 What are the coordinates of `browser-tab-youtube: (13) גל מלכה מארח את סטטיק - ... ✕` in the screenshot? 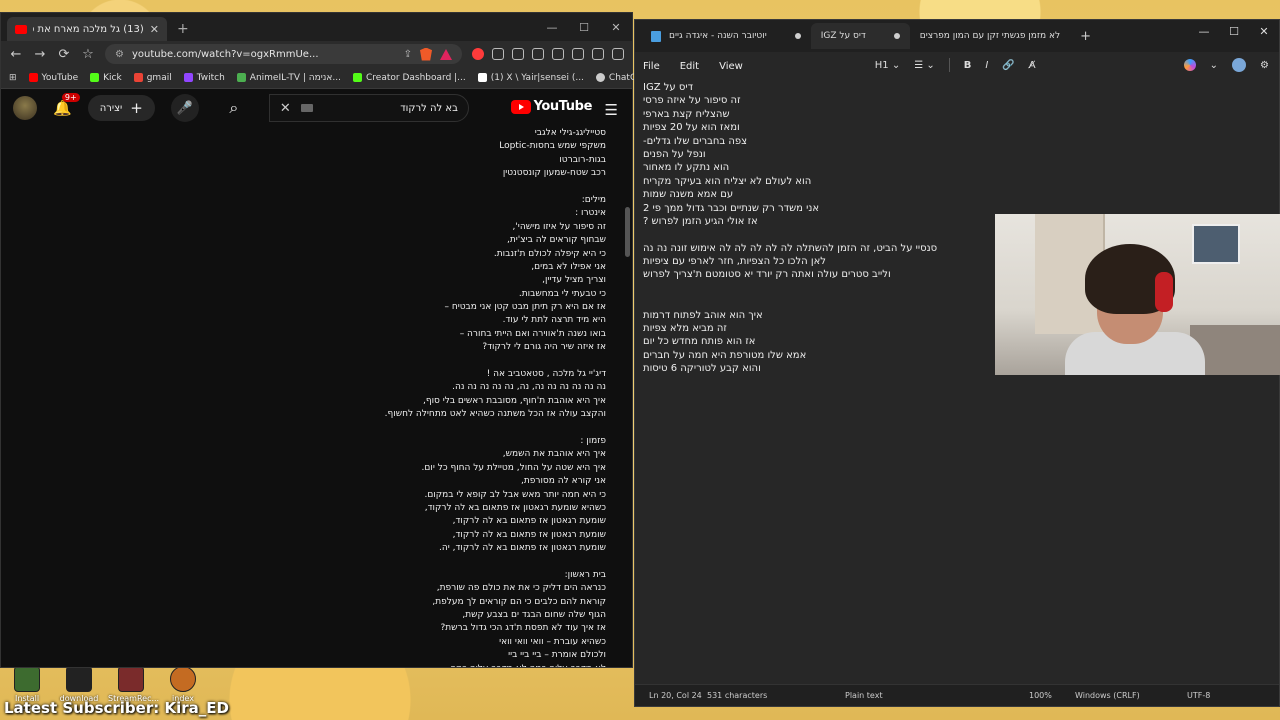 It's located at (87, 29).